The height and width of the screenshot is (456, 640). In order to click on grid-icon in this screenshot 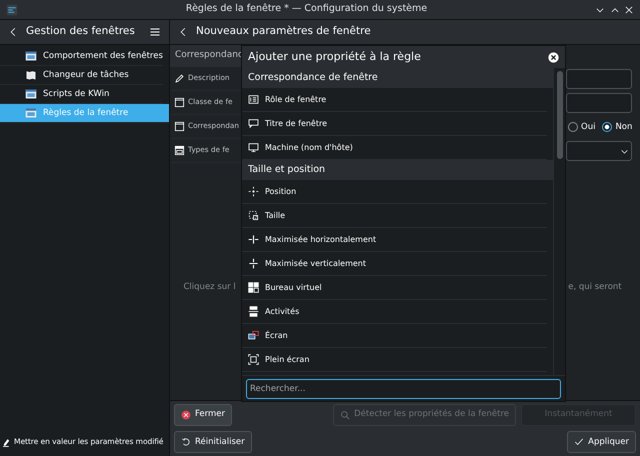, I will do `click(253, 287)`.